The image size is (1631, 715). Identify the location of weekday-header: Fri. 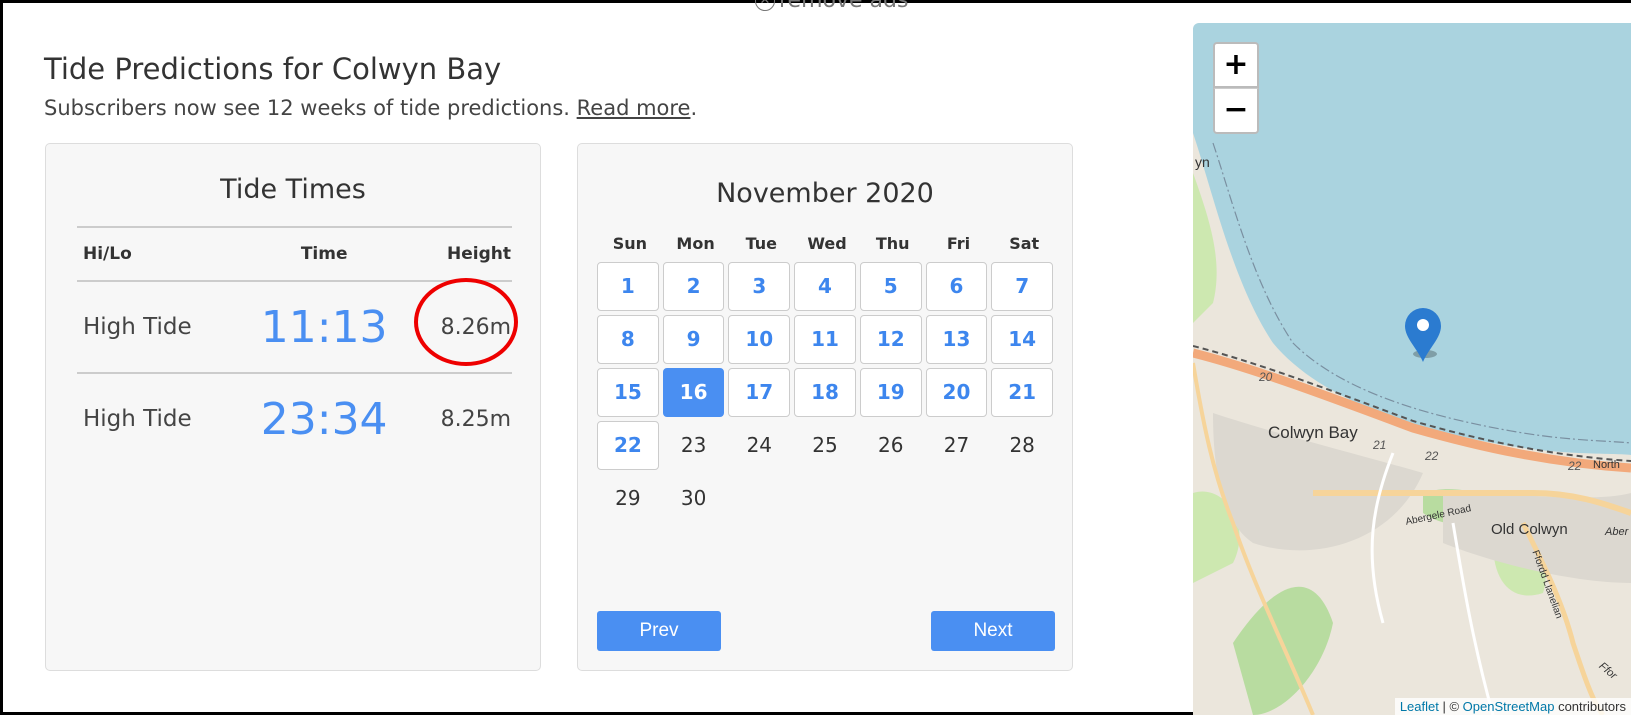
(958, 243).